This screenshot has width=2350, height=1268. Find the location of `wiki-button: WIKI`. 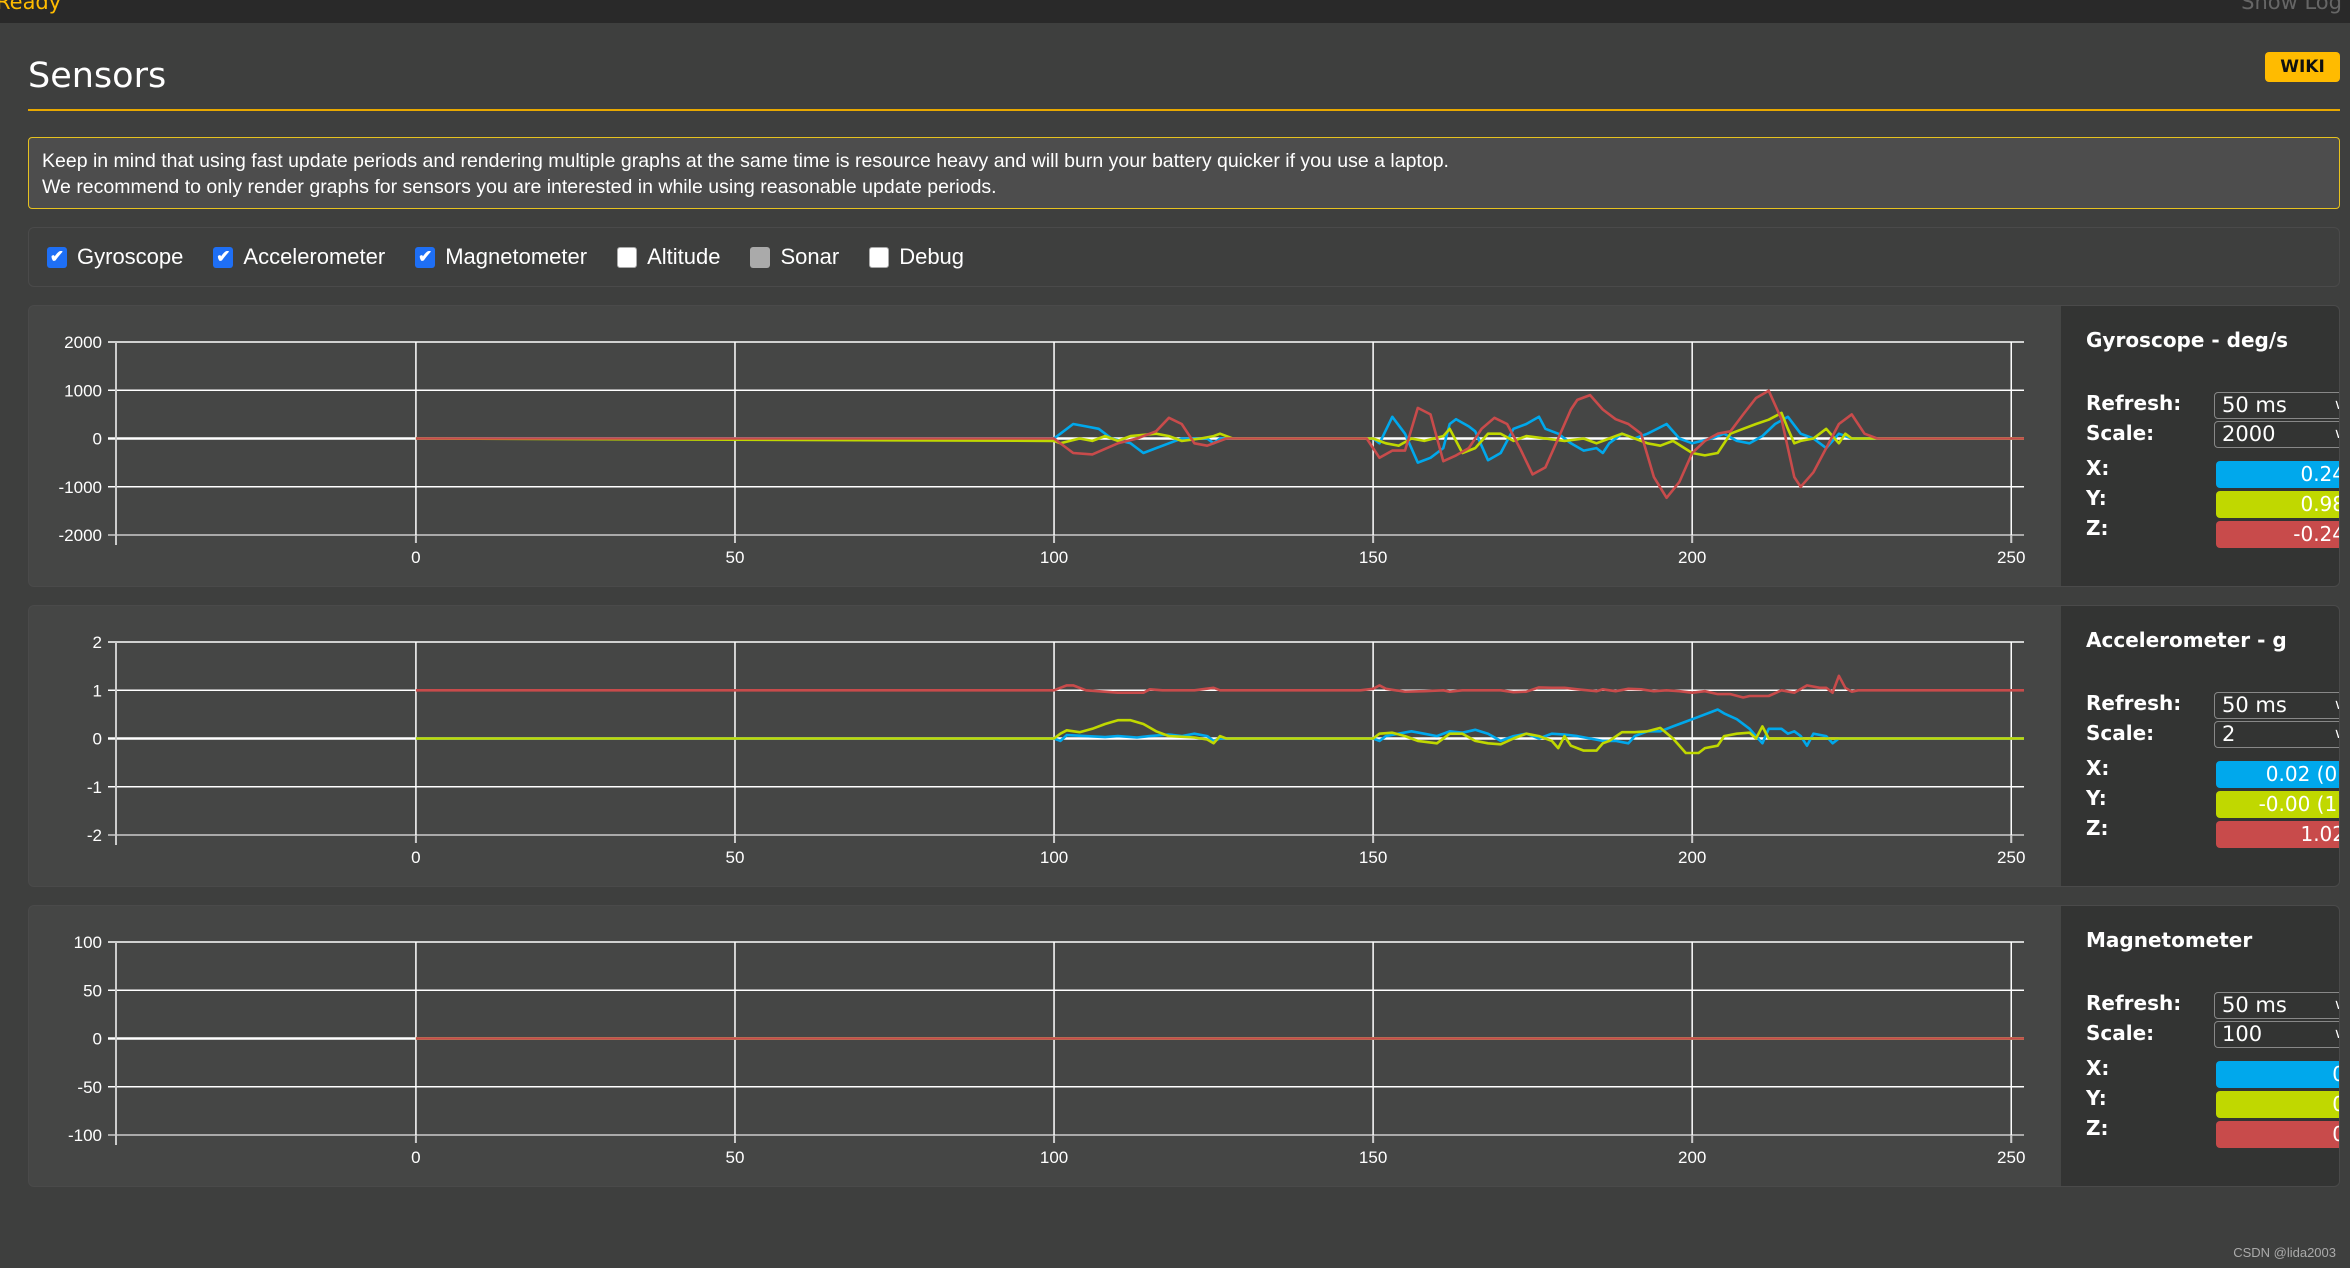

wiki-button: WIKI is located at coordinates (2302, 67).